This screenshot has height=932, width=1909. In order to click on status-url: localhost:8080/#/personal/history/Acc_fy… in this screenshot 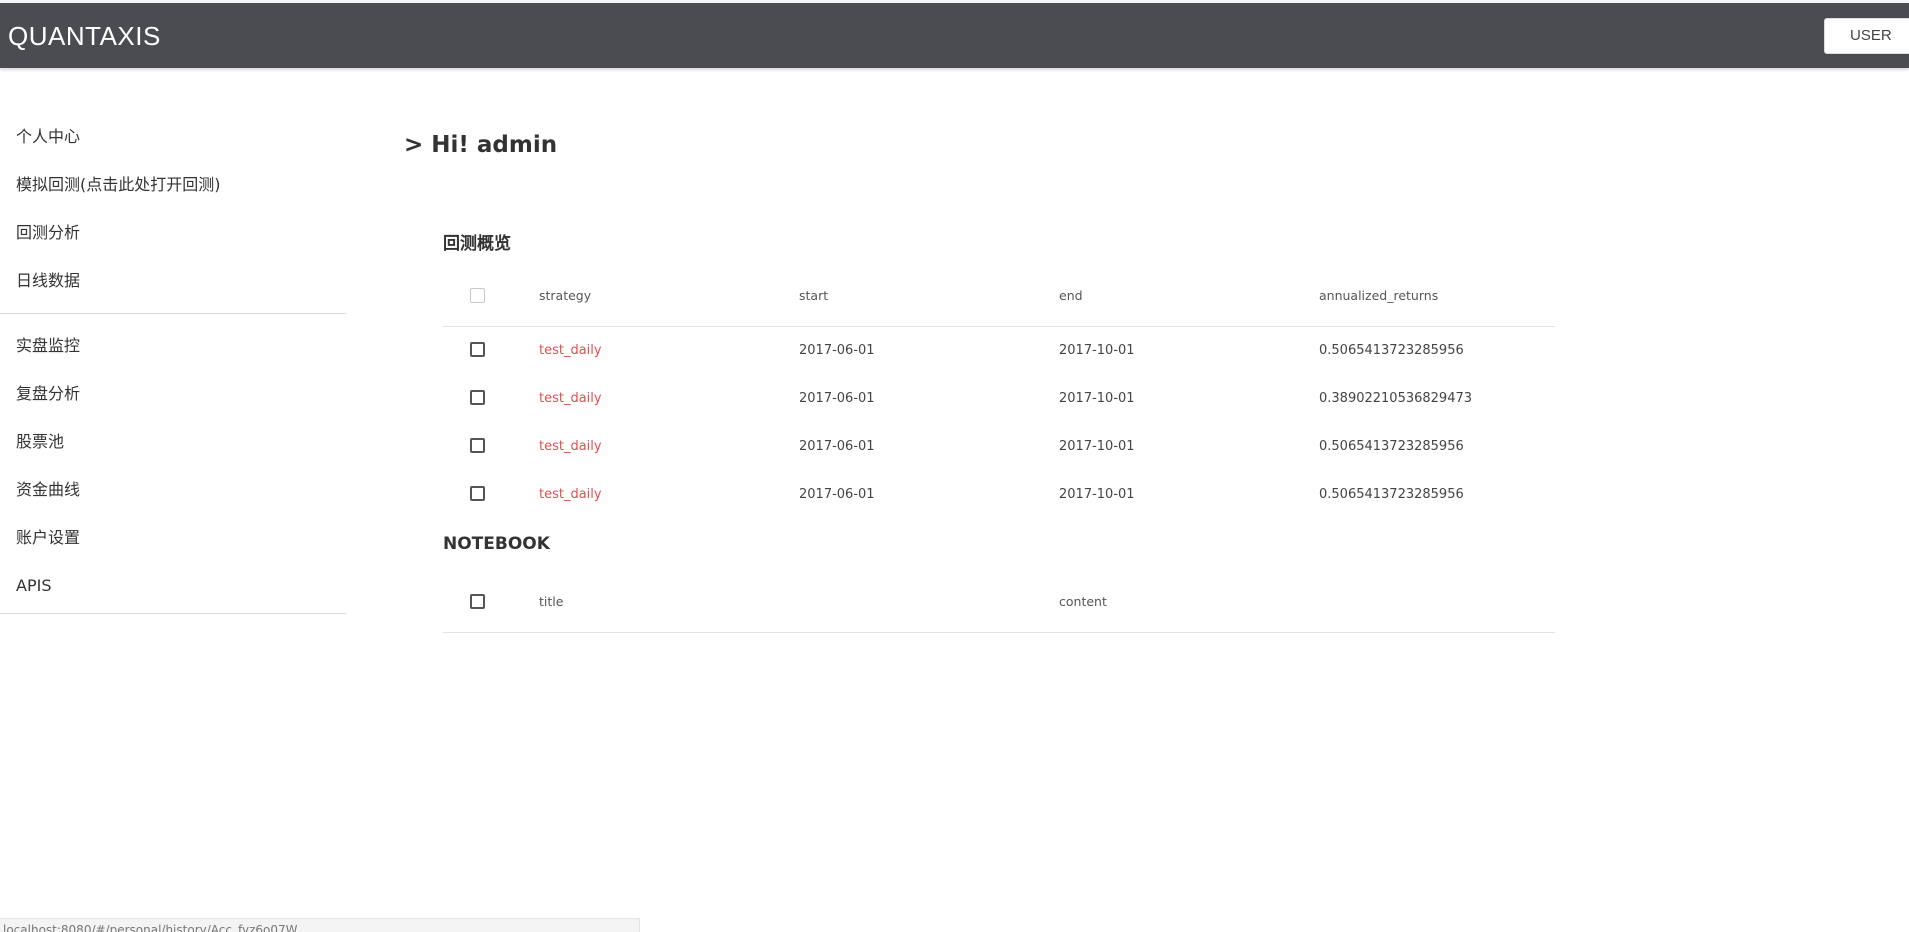, I will do `click(320, 925)`.